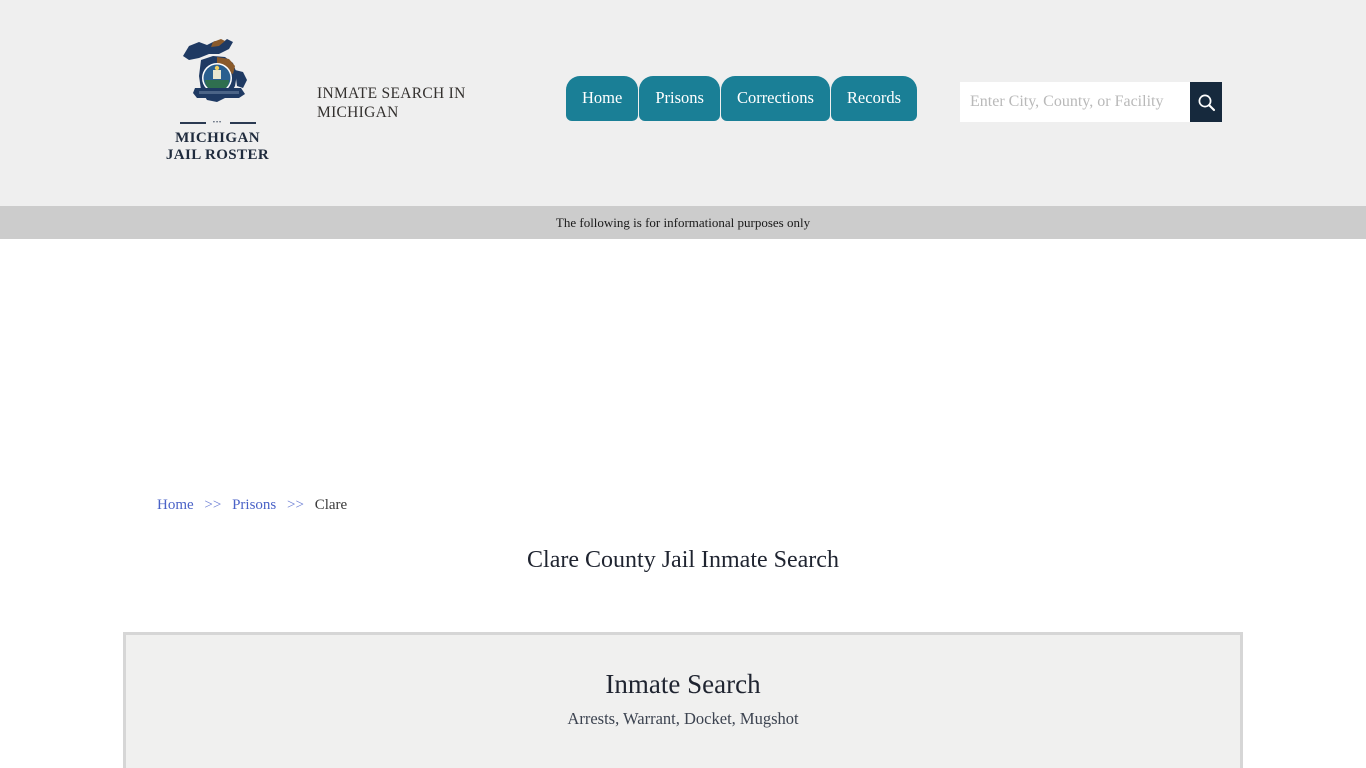  I want to click on header-search-button, so click(1206, 102).